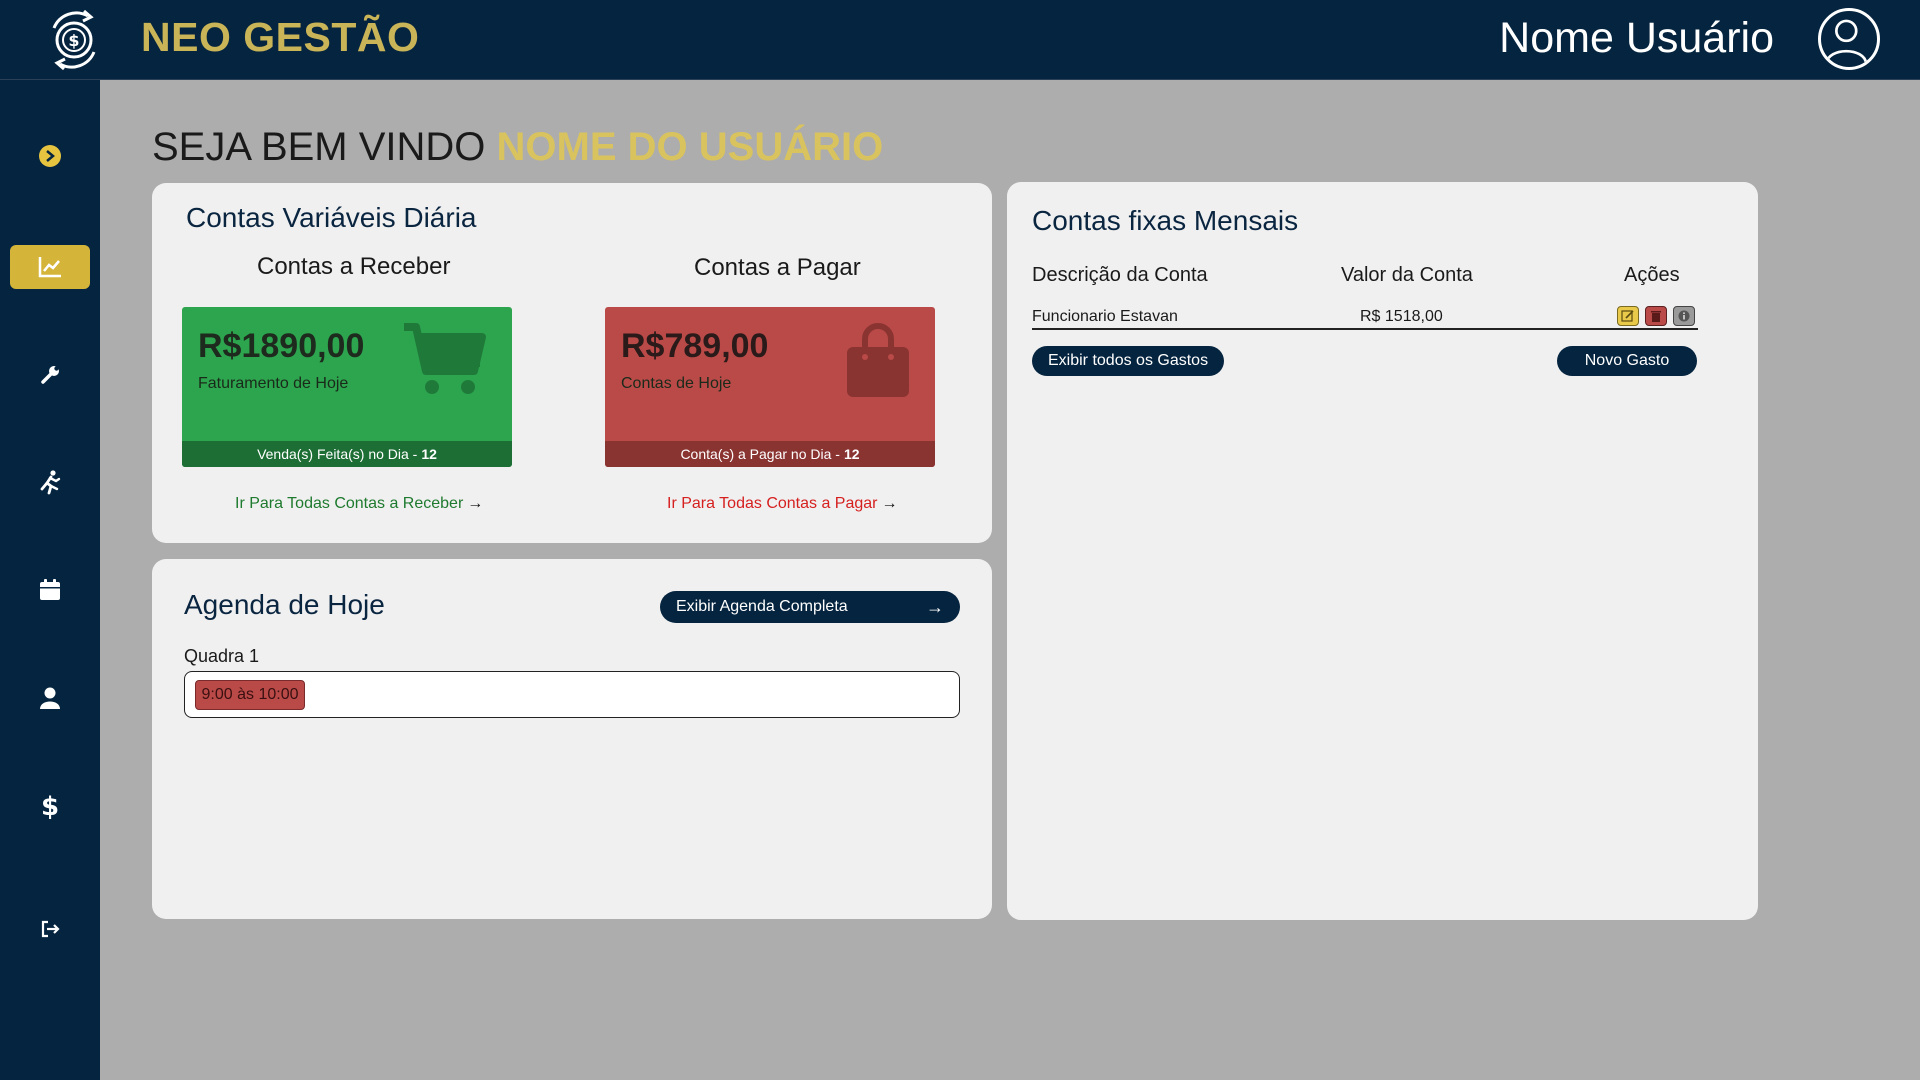  I want to click on user-icon, so click(50, 698).